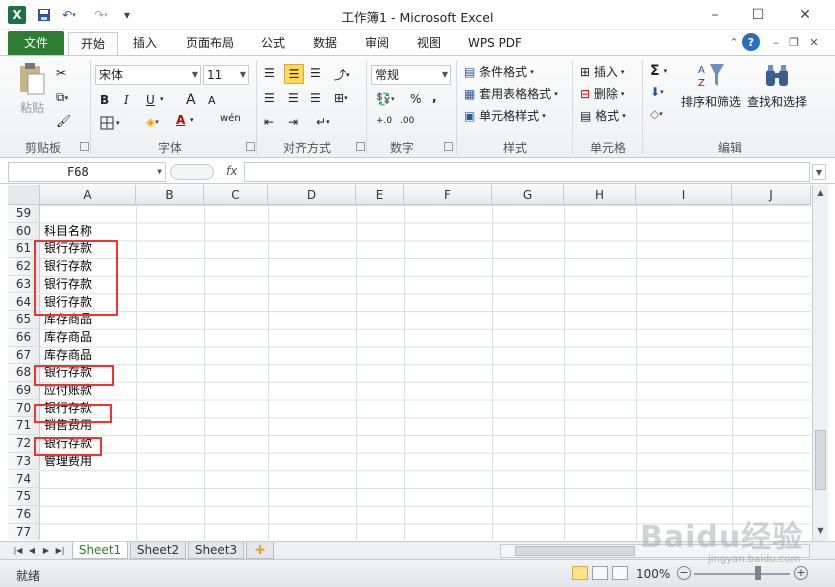 The width and height of the screenshot is (835, 587). I want to click on restore-workbook-icon: ❐, so click(794, 42).